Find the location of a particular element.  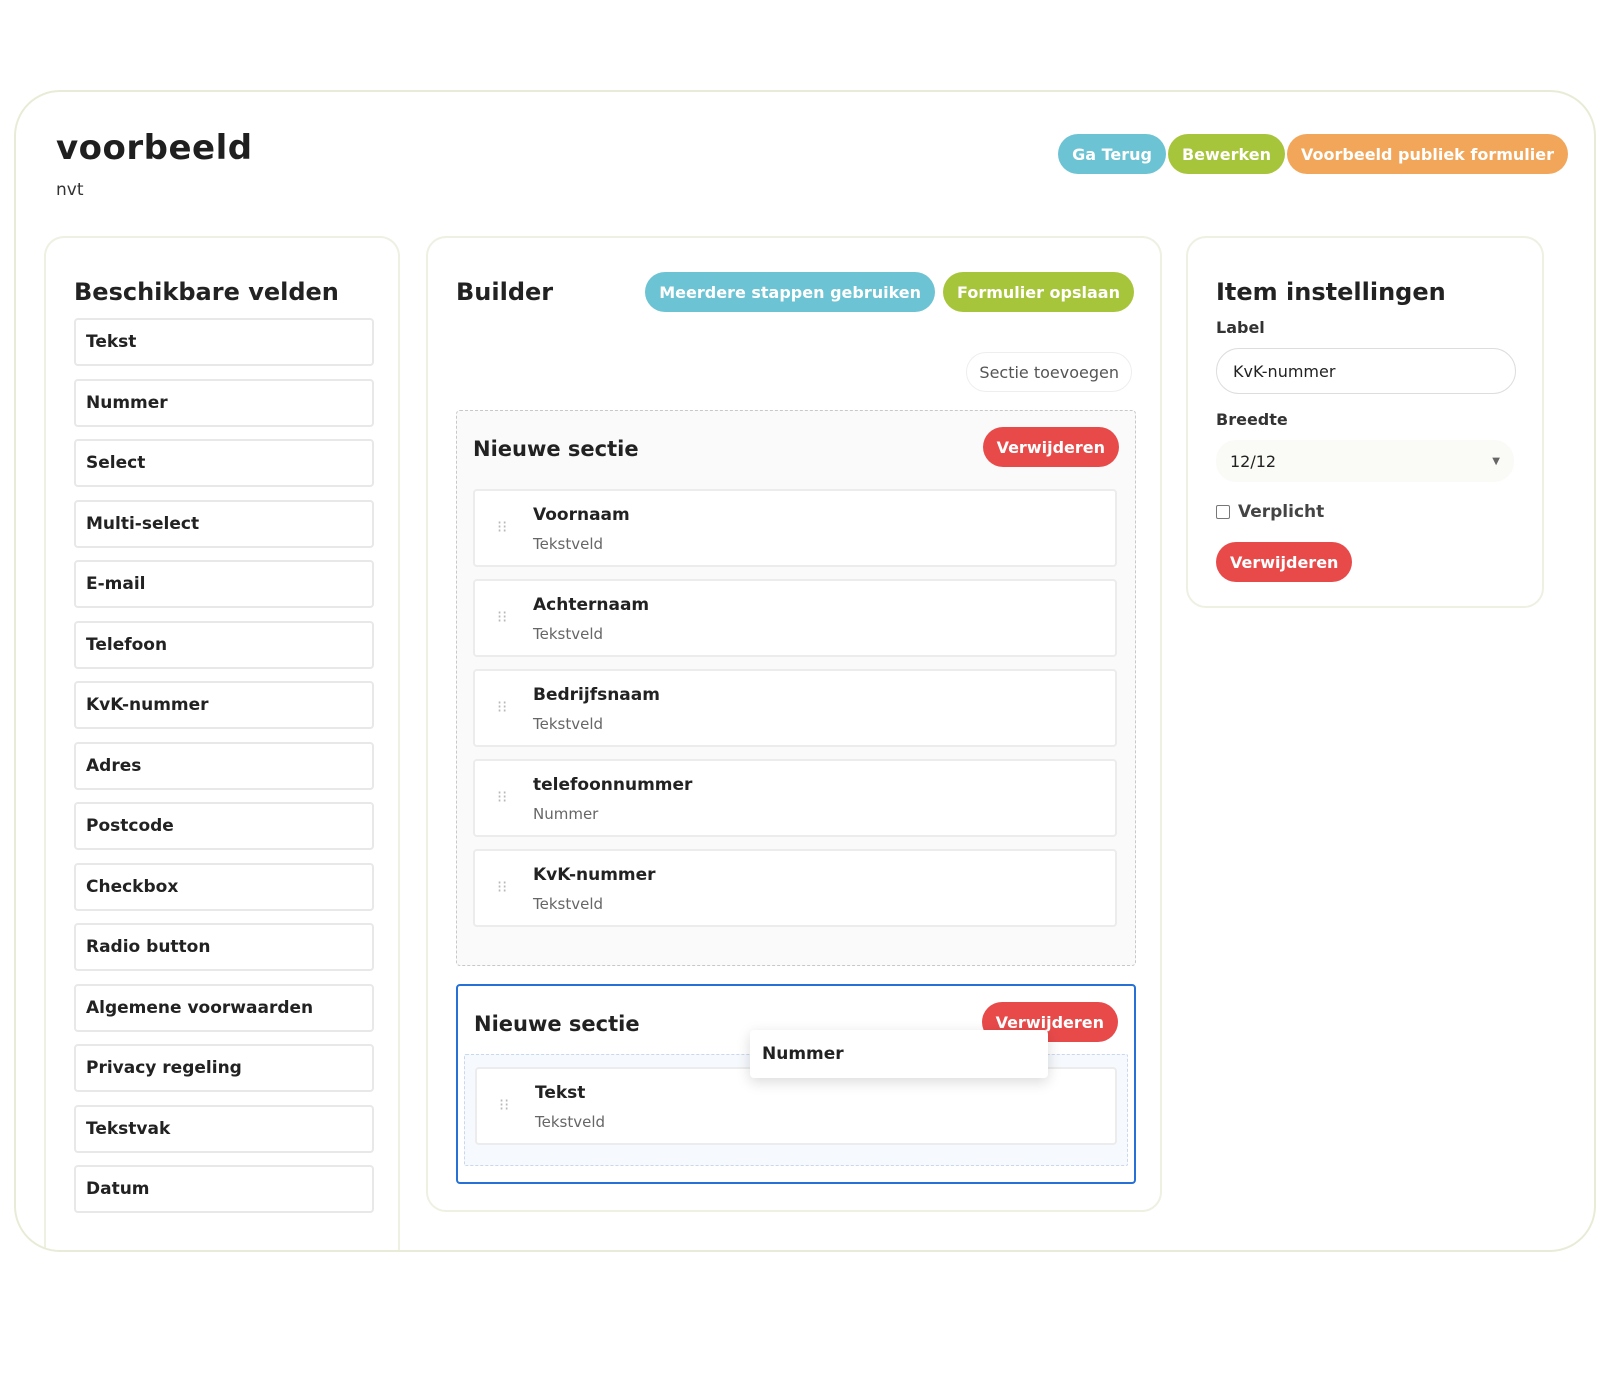

form-field-label: Achternaam is located at coordinates (591, 605).